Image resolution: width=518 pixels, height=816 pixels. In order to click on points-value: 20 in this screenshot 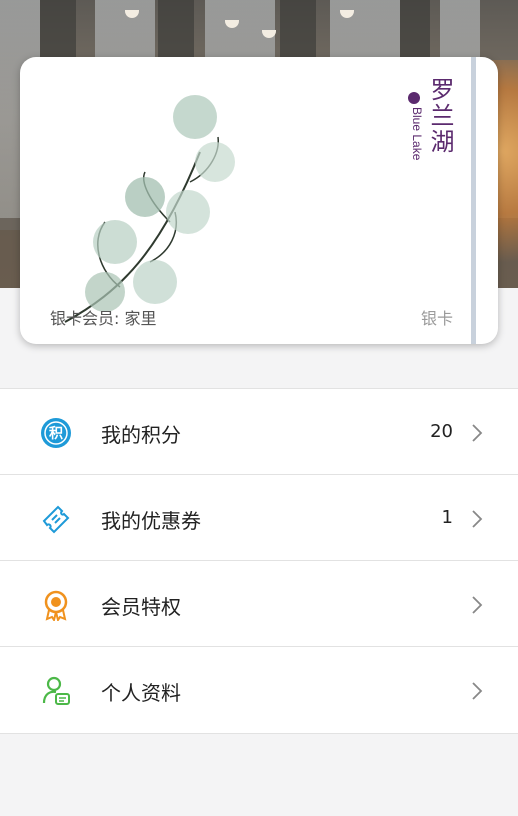, I will do `click(441, 431)`.